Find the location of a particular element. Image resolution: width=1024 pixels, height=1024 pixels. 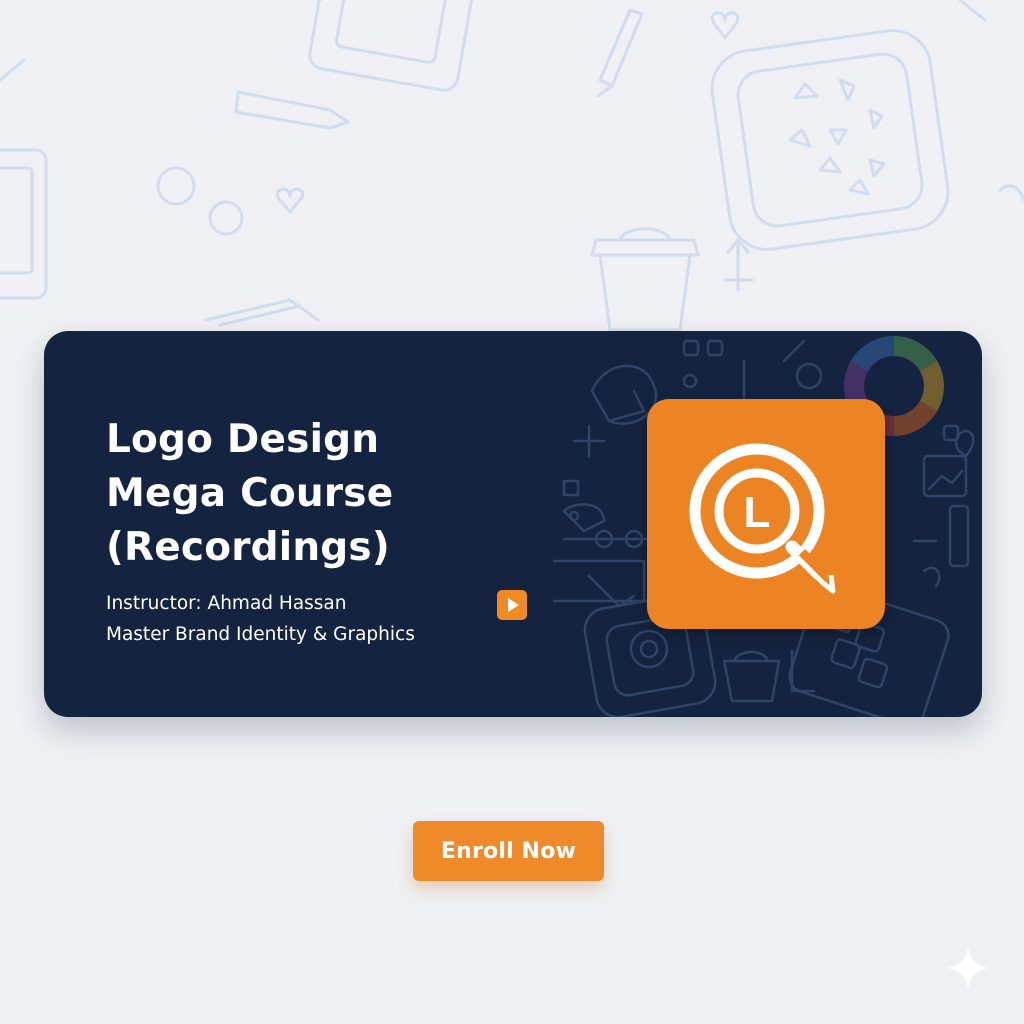

play-button is located at coordinates (512, 605).